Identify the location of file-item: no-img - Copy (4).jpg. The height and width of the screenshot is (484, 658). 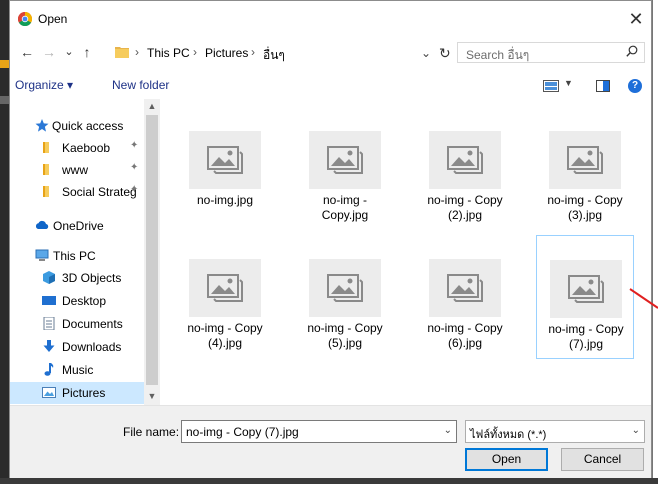
(225, 317).